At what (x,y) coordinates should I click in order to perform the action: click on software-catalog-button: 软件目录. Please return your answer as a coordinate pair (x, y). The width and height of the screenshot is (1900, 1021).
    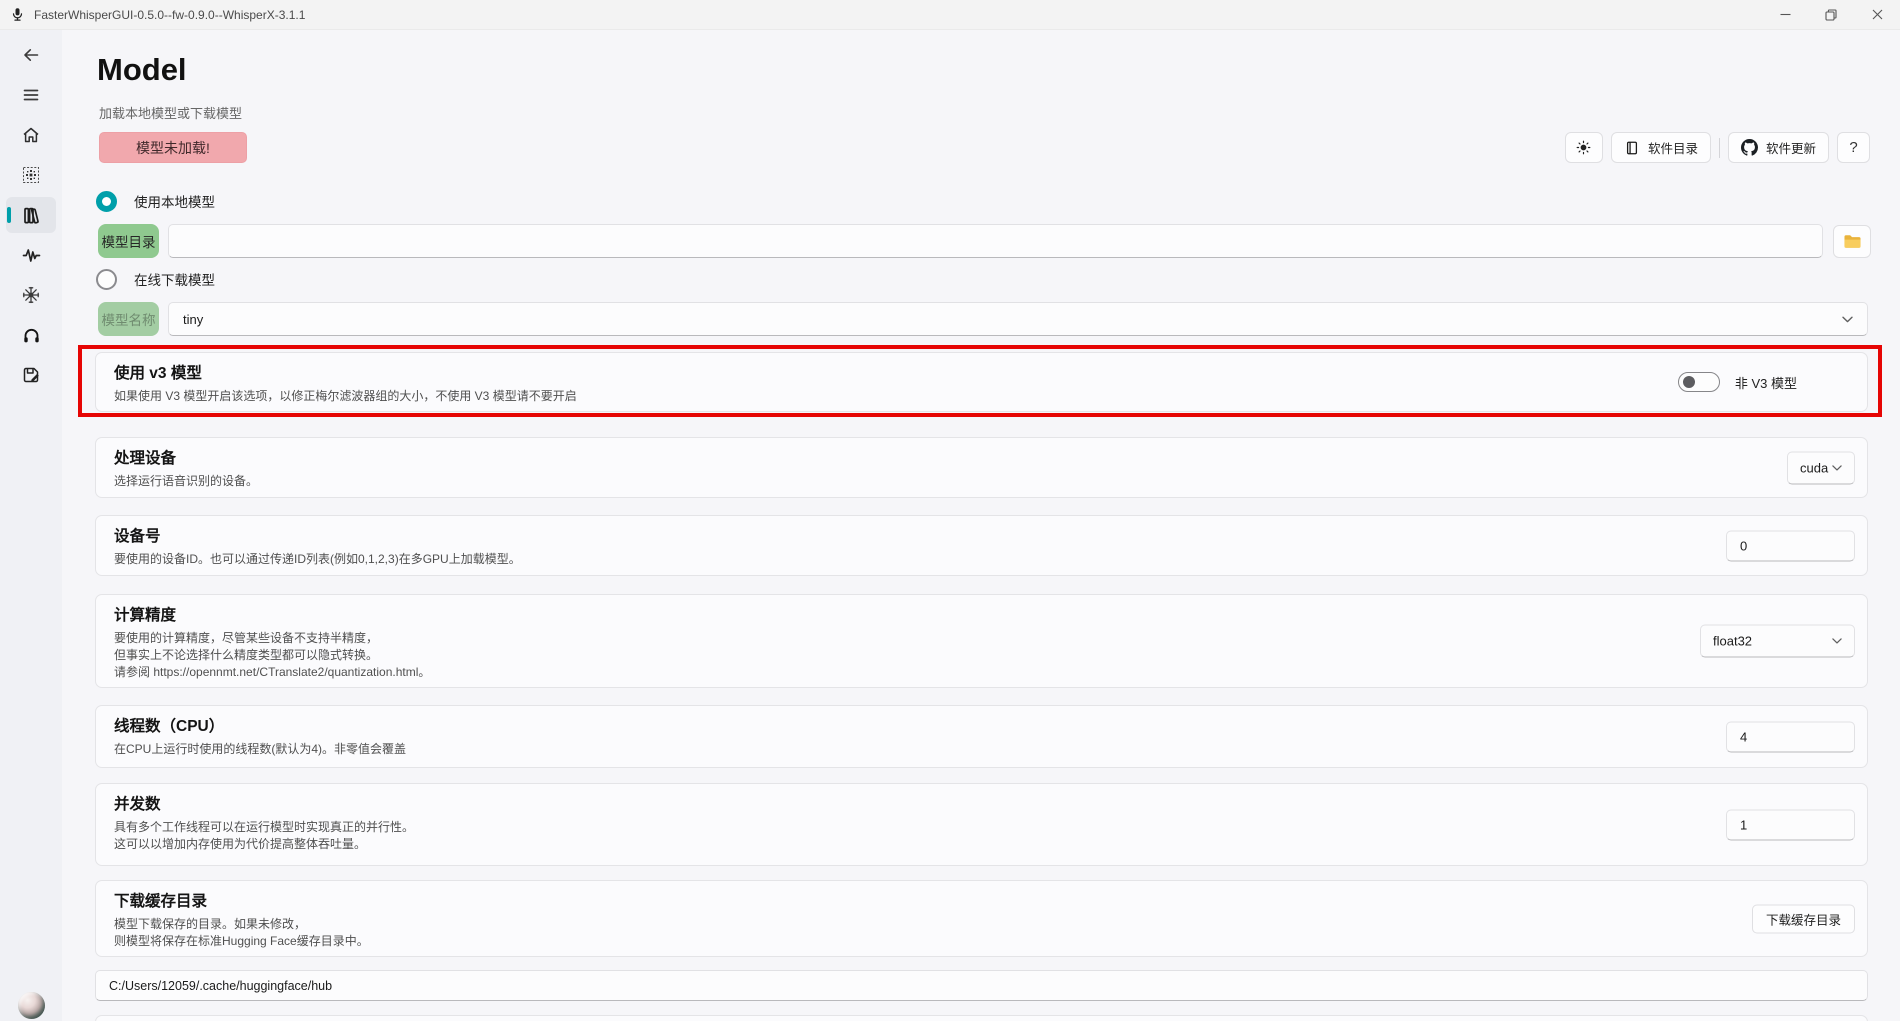
    Looking at the image, I should click on (1660, 147).